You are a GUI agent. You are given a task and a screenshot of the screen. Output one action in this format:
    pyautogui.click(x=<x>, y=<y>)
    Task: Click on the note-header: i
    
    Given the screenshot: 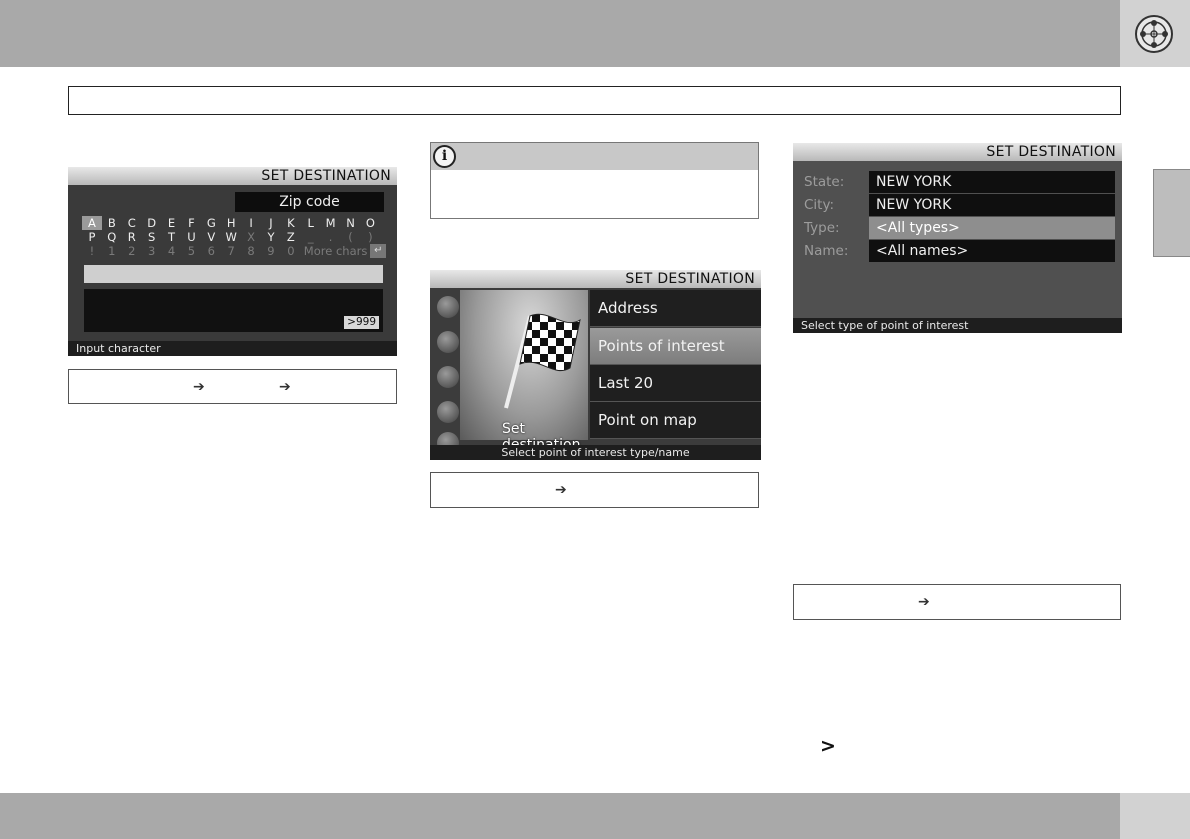 What is the action you would take?
    pyautogui.click(x=594, y=156)
    